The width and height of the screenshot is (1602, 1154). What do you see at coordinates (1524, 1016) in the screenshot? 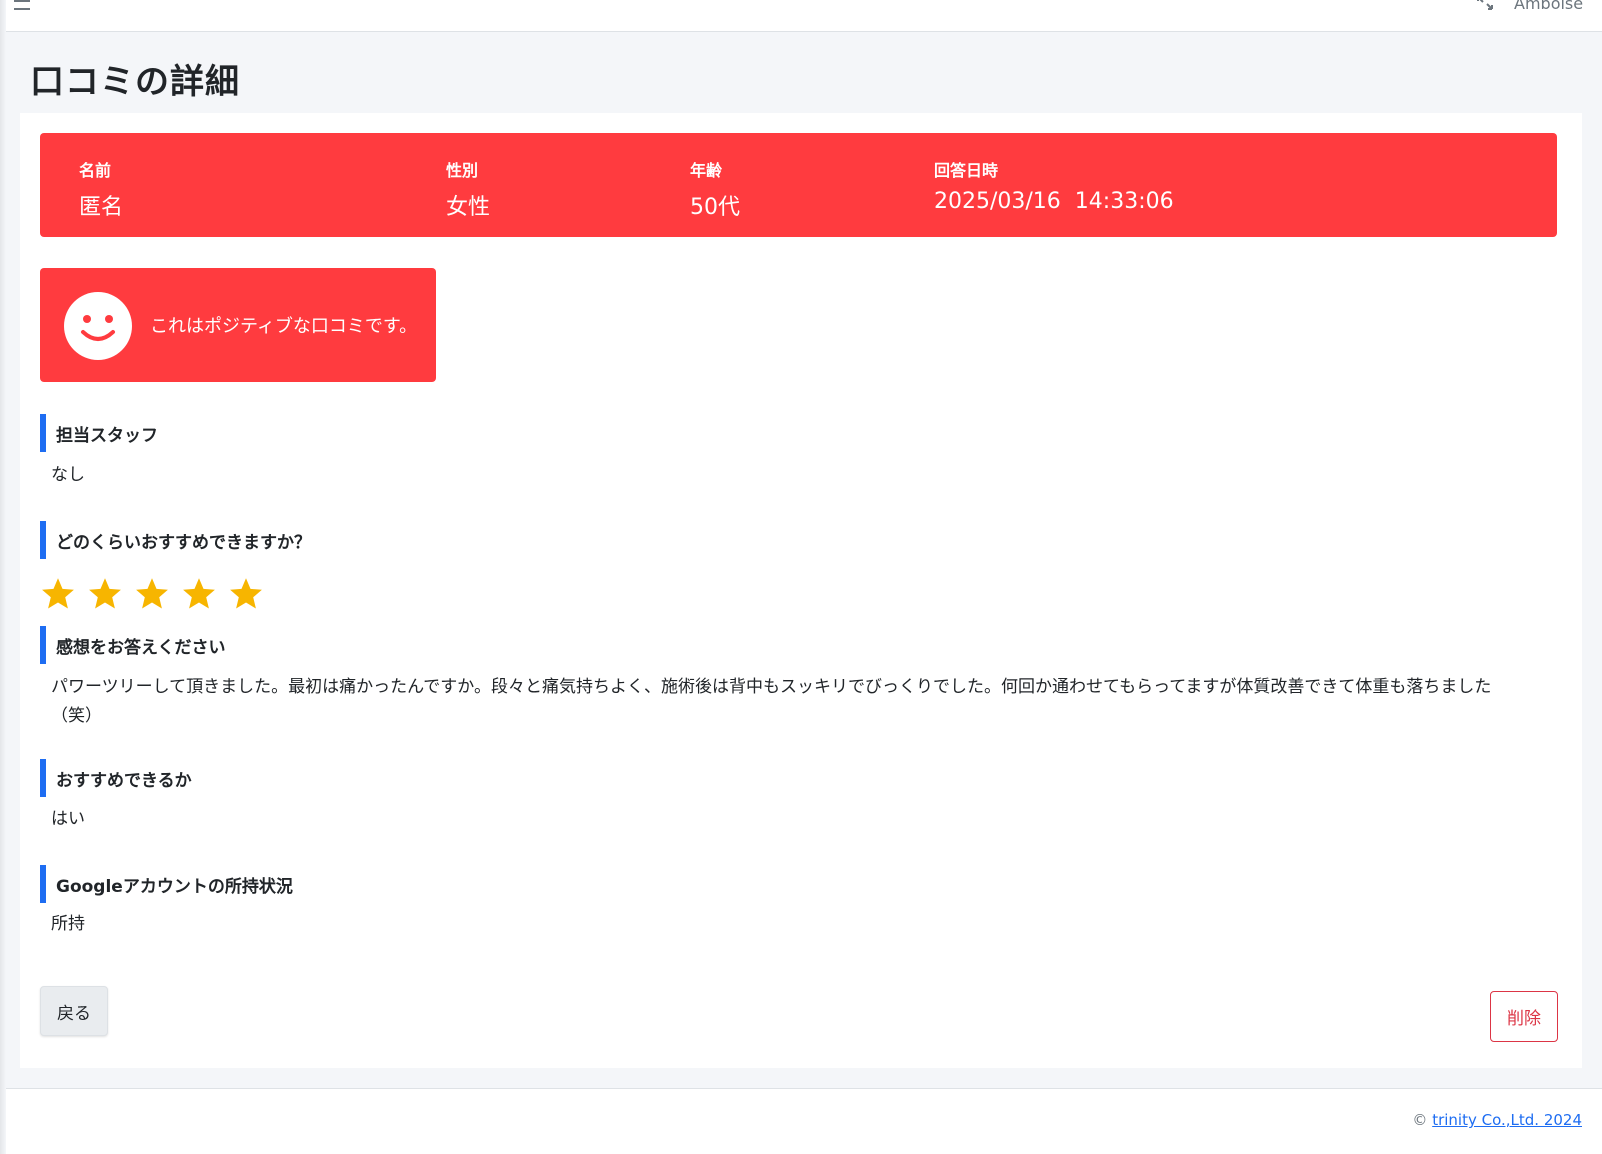
I see `delete-button: 削除` at bounding box center [1524, 1016].